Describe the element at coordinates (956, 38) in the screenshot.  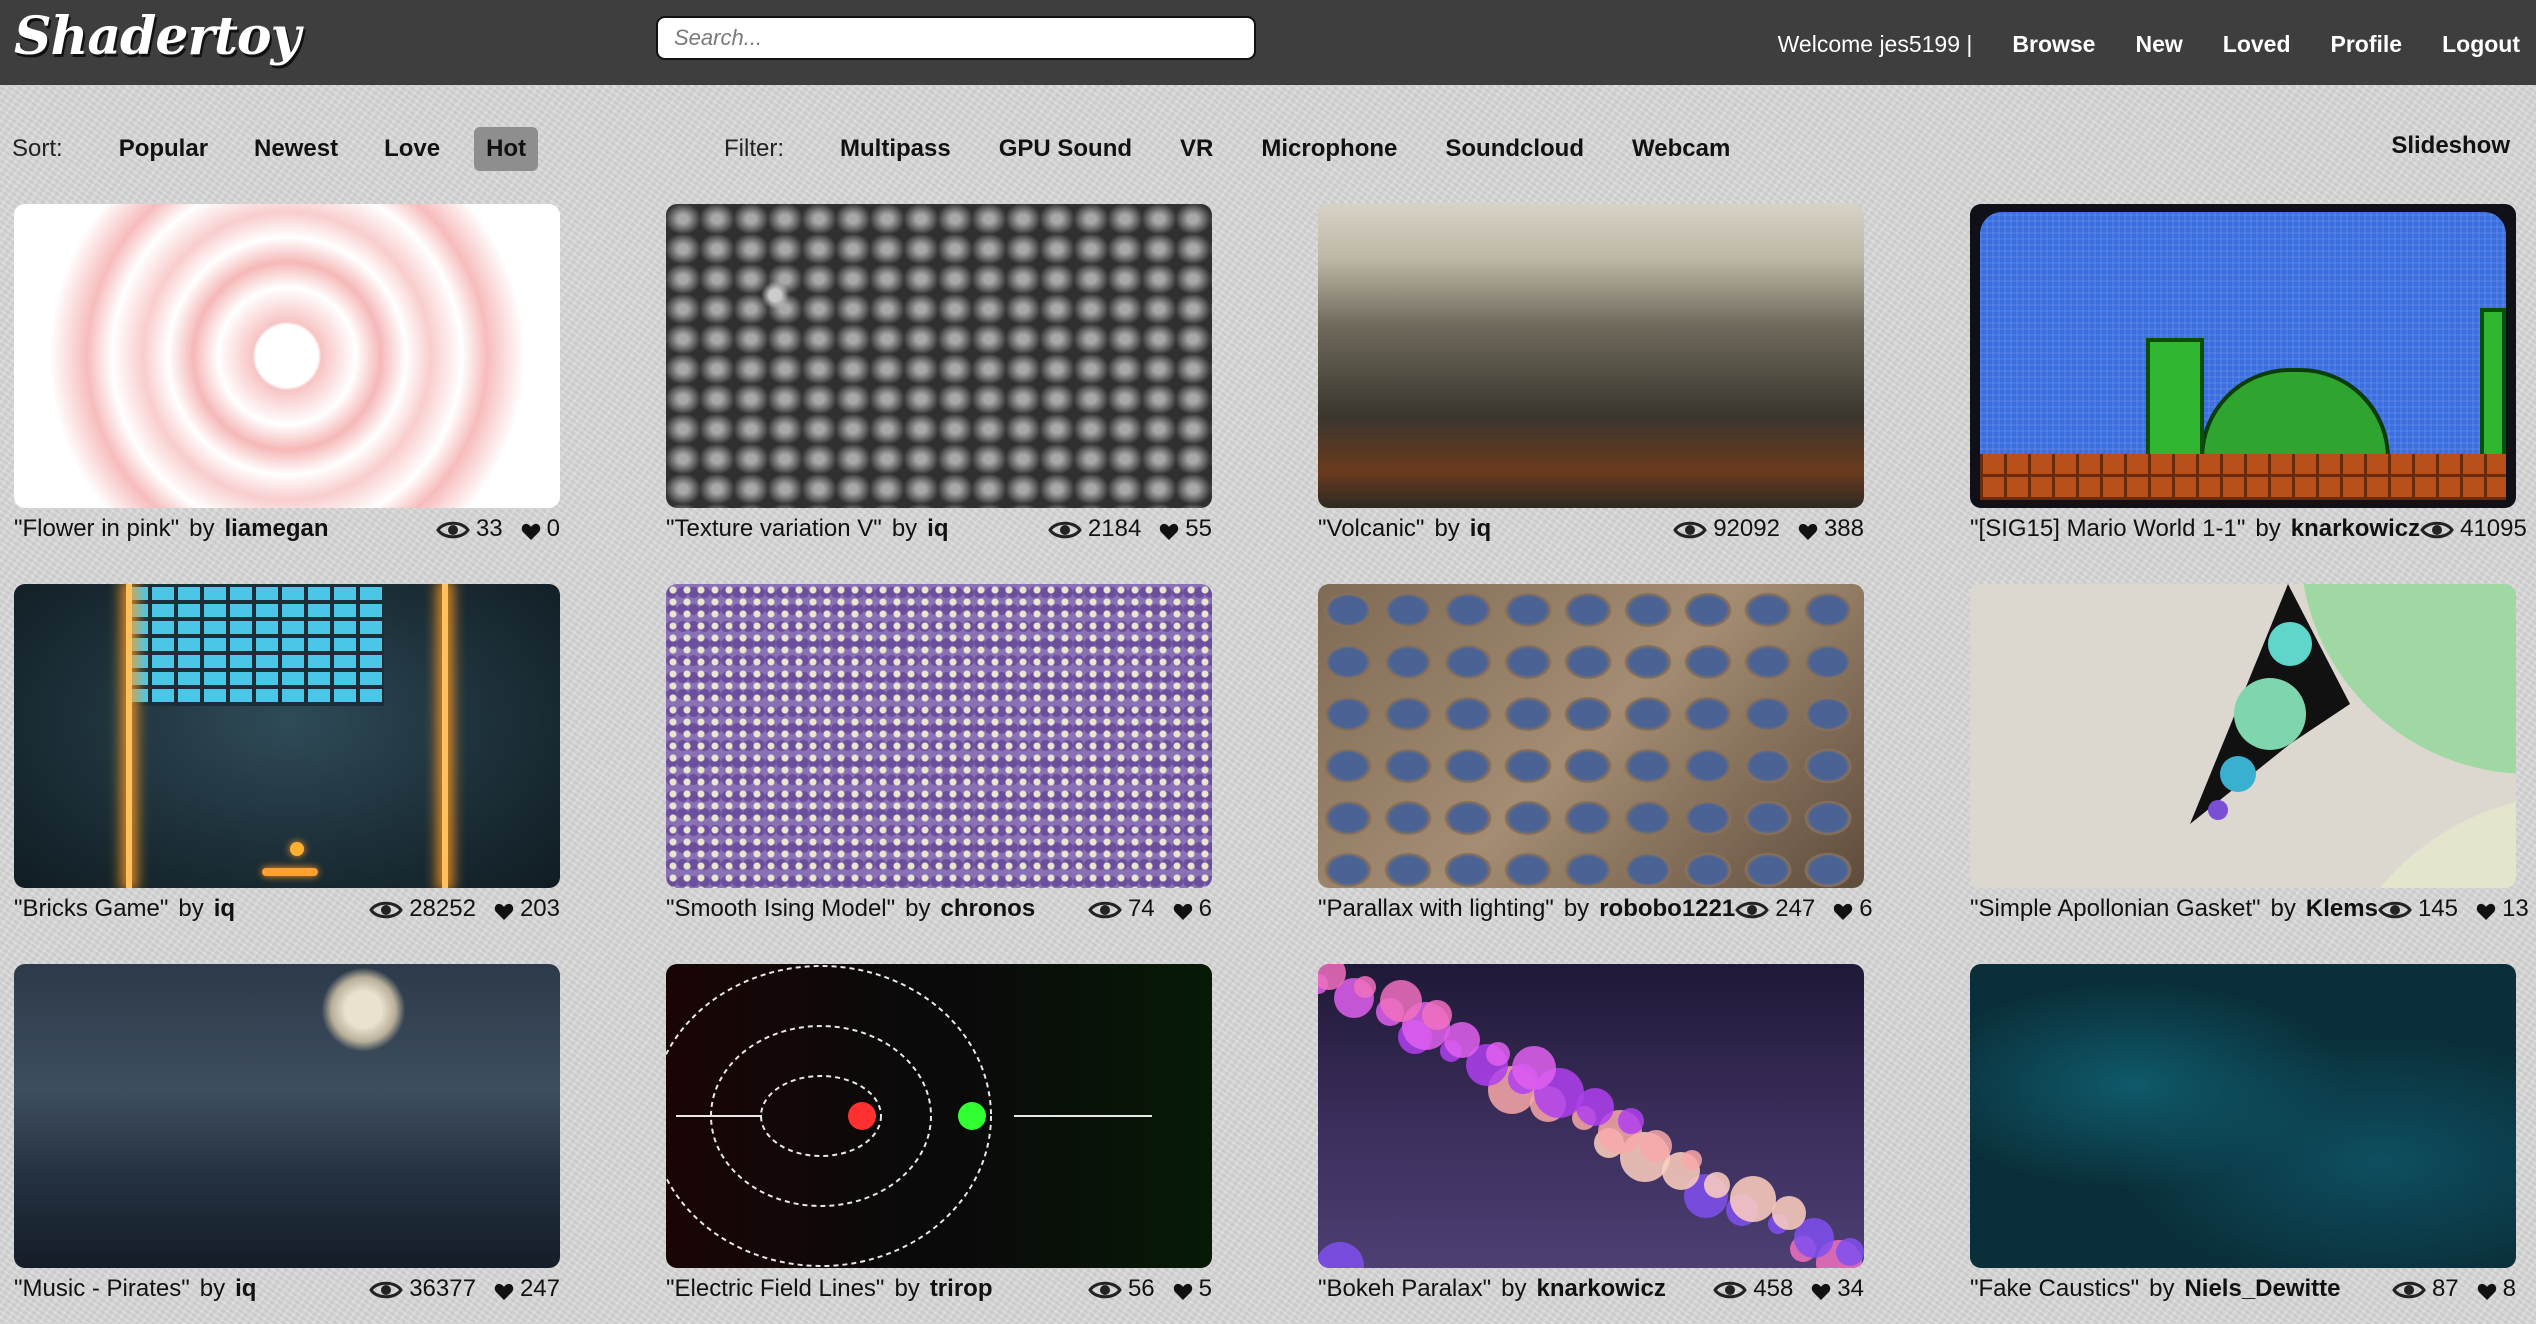
I see `search-input` at that location.